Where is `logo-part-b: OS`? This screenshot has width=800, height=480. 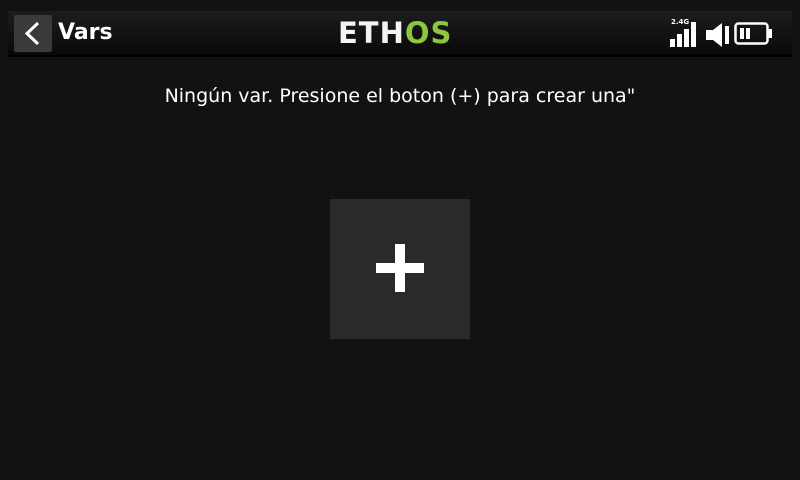
logo-part-b: OS is located at coordinates (428, 33).